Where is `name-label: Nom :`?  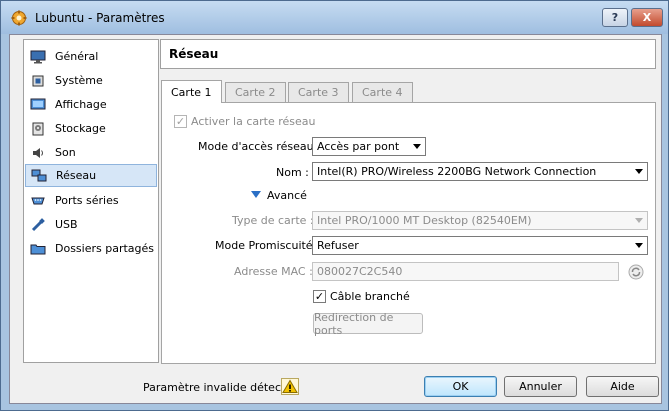 name-label: Nom : is located at coordinates (292, 172).